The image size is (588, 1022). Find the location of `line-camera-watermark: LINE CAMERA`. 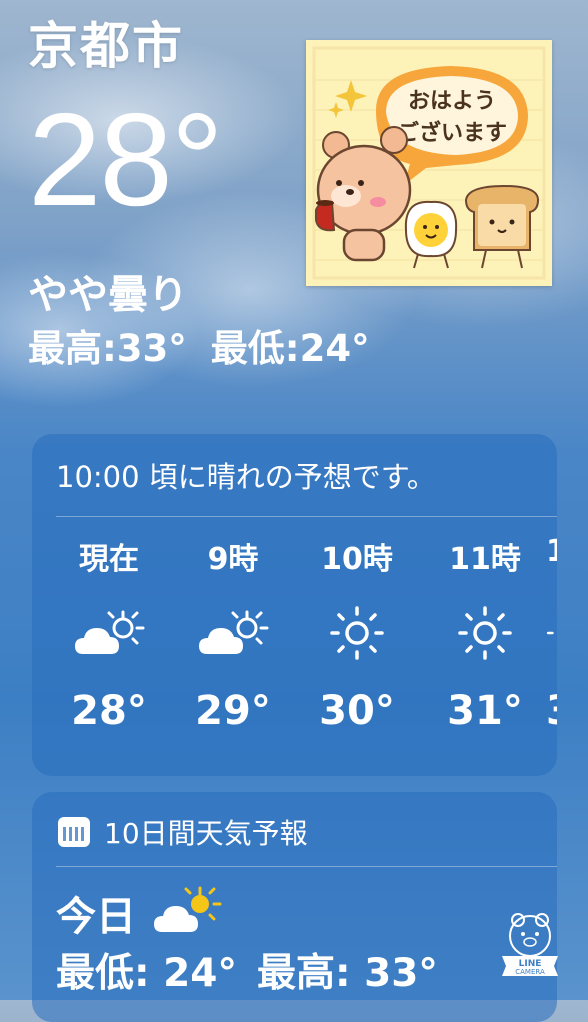

line-camera-watermark: LINE CAMERA is located at coordinates (530, 948).